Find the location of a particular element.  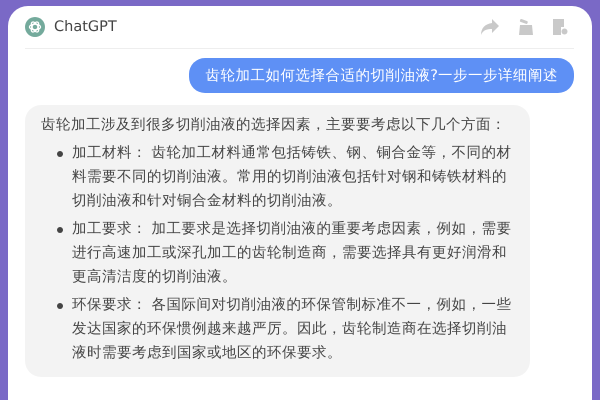

list-item-text: 环保要求： 各国际间对切削油液的环保管制标准不一，例如，一些发达国家的环保惯例越来越严厉。因此，齿轮制造商在选择切削油液时需要考虑到国家或地区的环保要求。 is located at coordinates (292, 329).